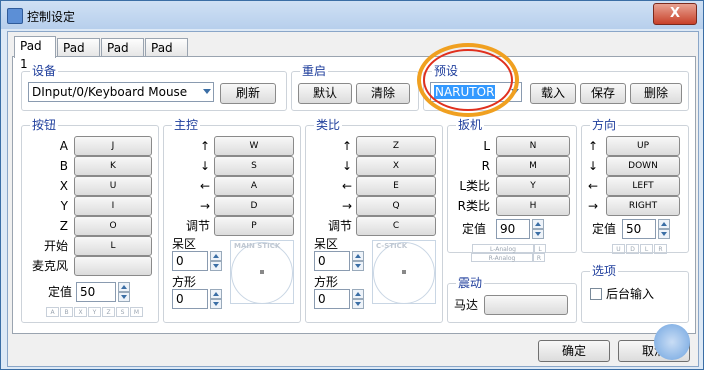 The image size is (704, 370). What do you see at coordinates (248, 93) in the screenshot?
I see `refresh-button: 刷新` at bounding box center [248, 93].